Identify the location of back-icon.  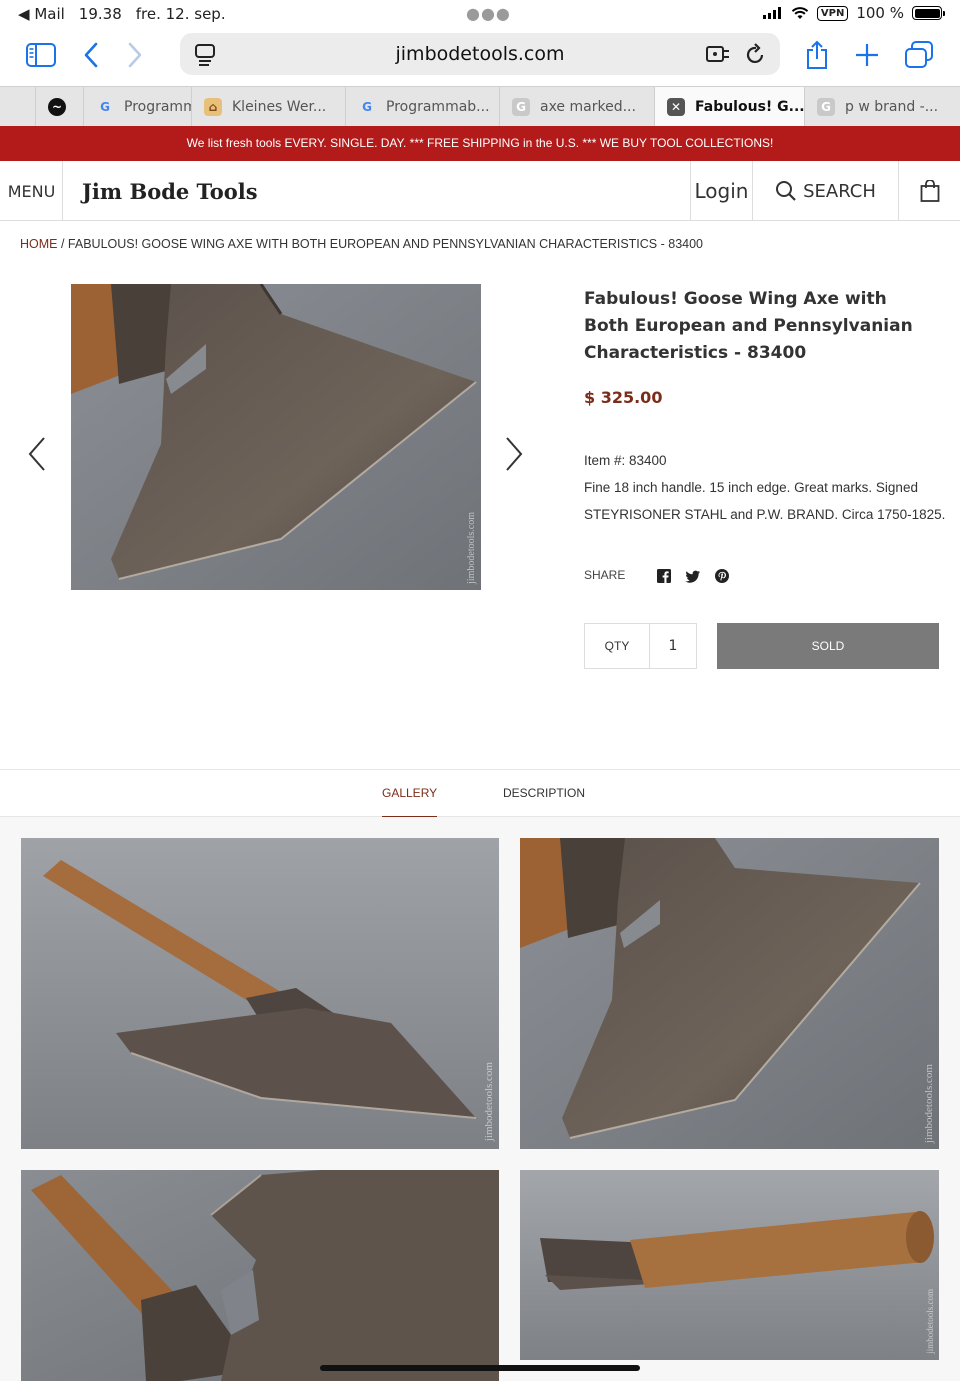
(91, 55).